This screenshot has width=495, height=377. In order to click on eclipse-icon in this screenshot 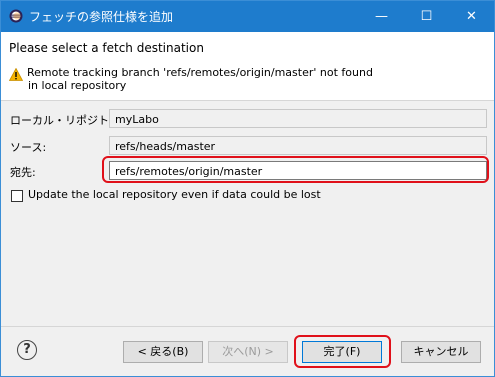, I will do `click(16, 16)`.